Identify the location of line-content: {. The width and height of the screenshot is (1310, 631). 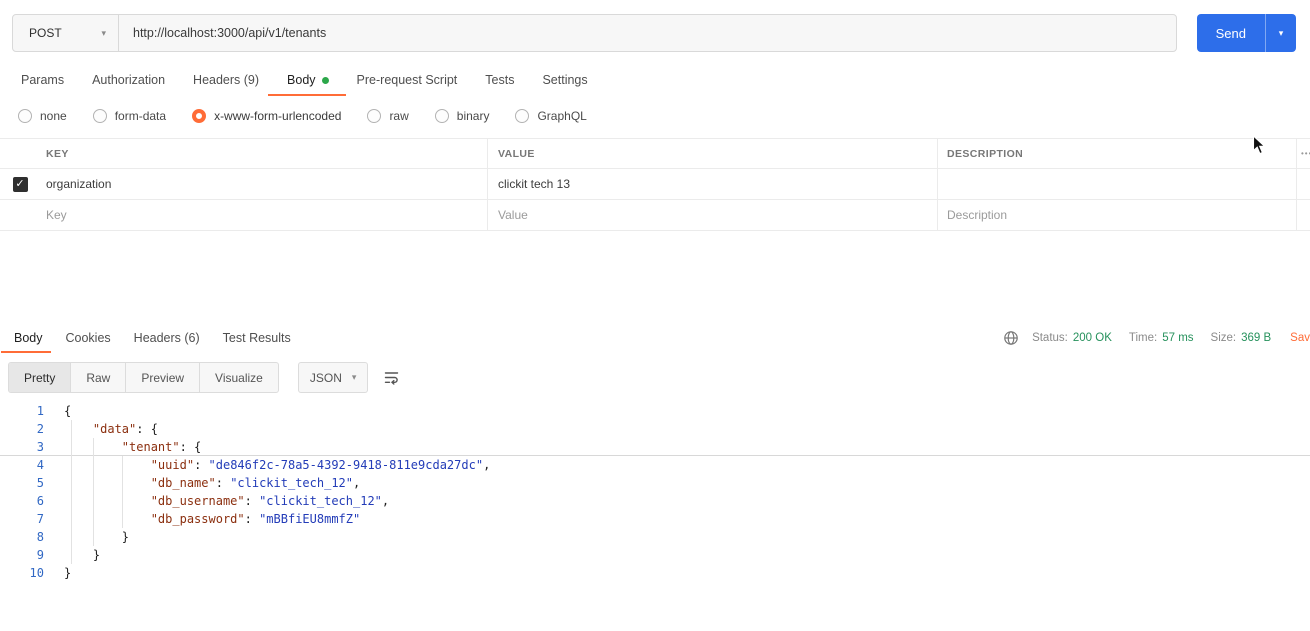
(68, 411).